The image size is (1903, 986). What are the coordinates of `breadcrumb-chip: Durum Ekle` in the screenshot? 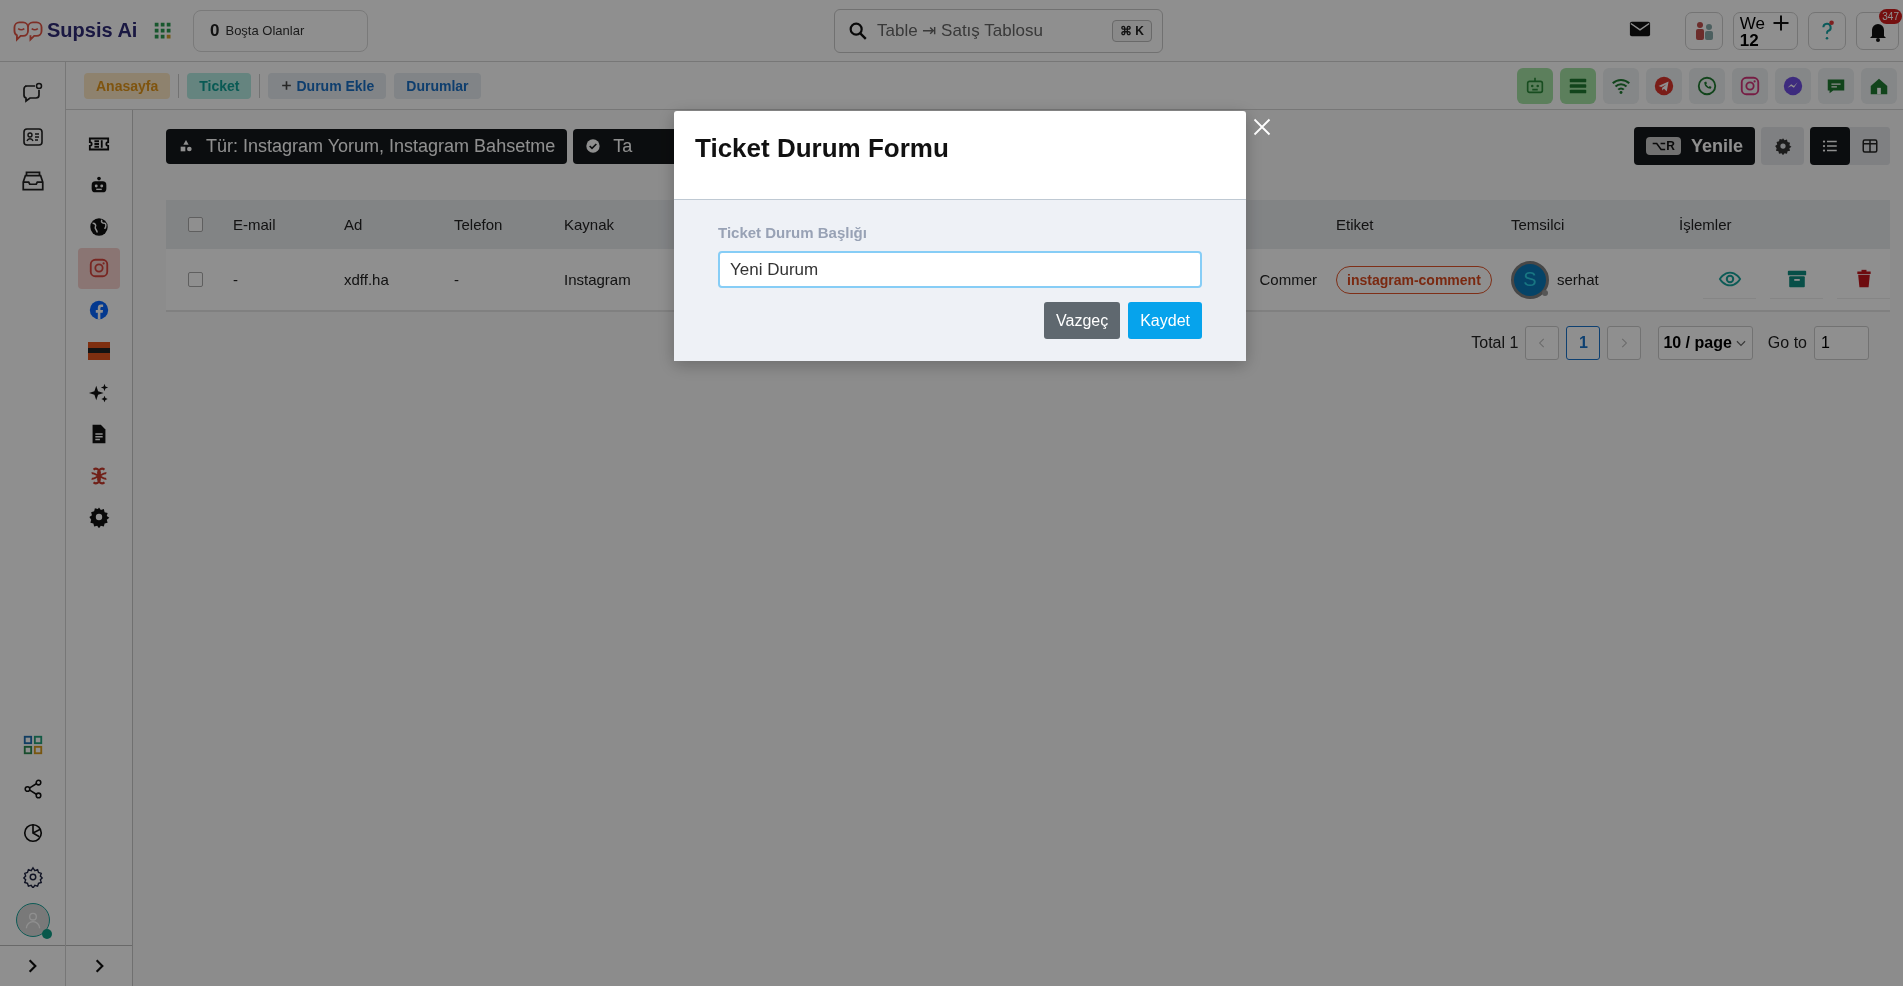 It's located at (327, 85).